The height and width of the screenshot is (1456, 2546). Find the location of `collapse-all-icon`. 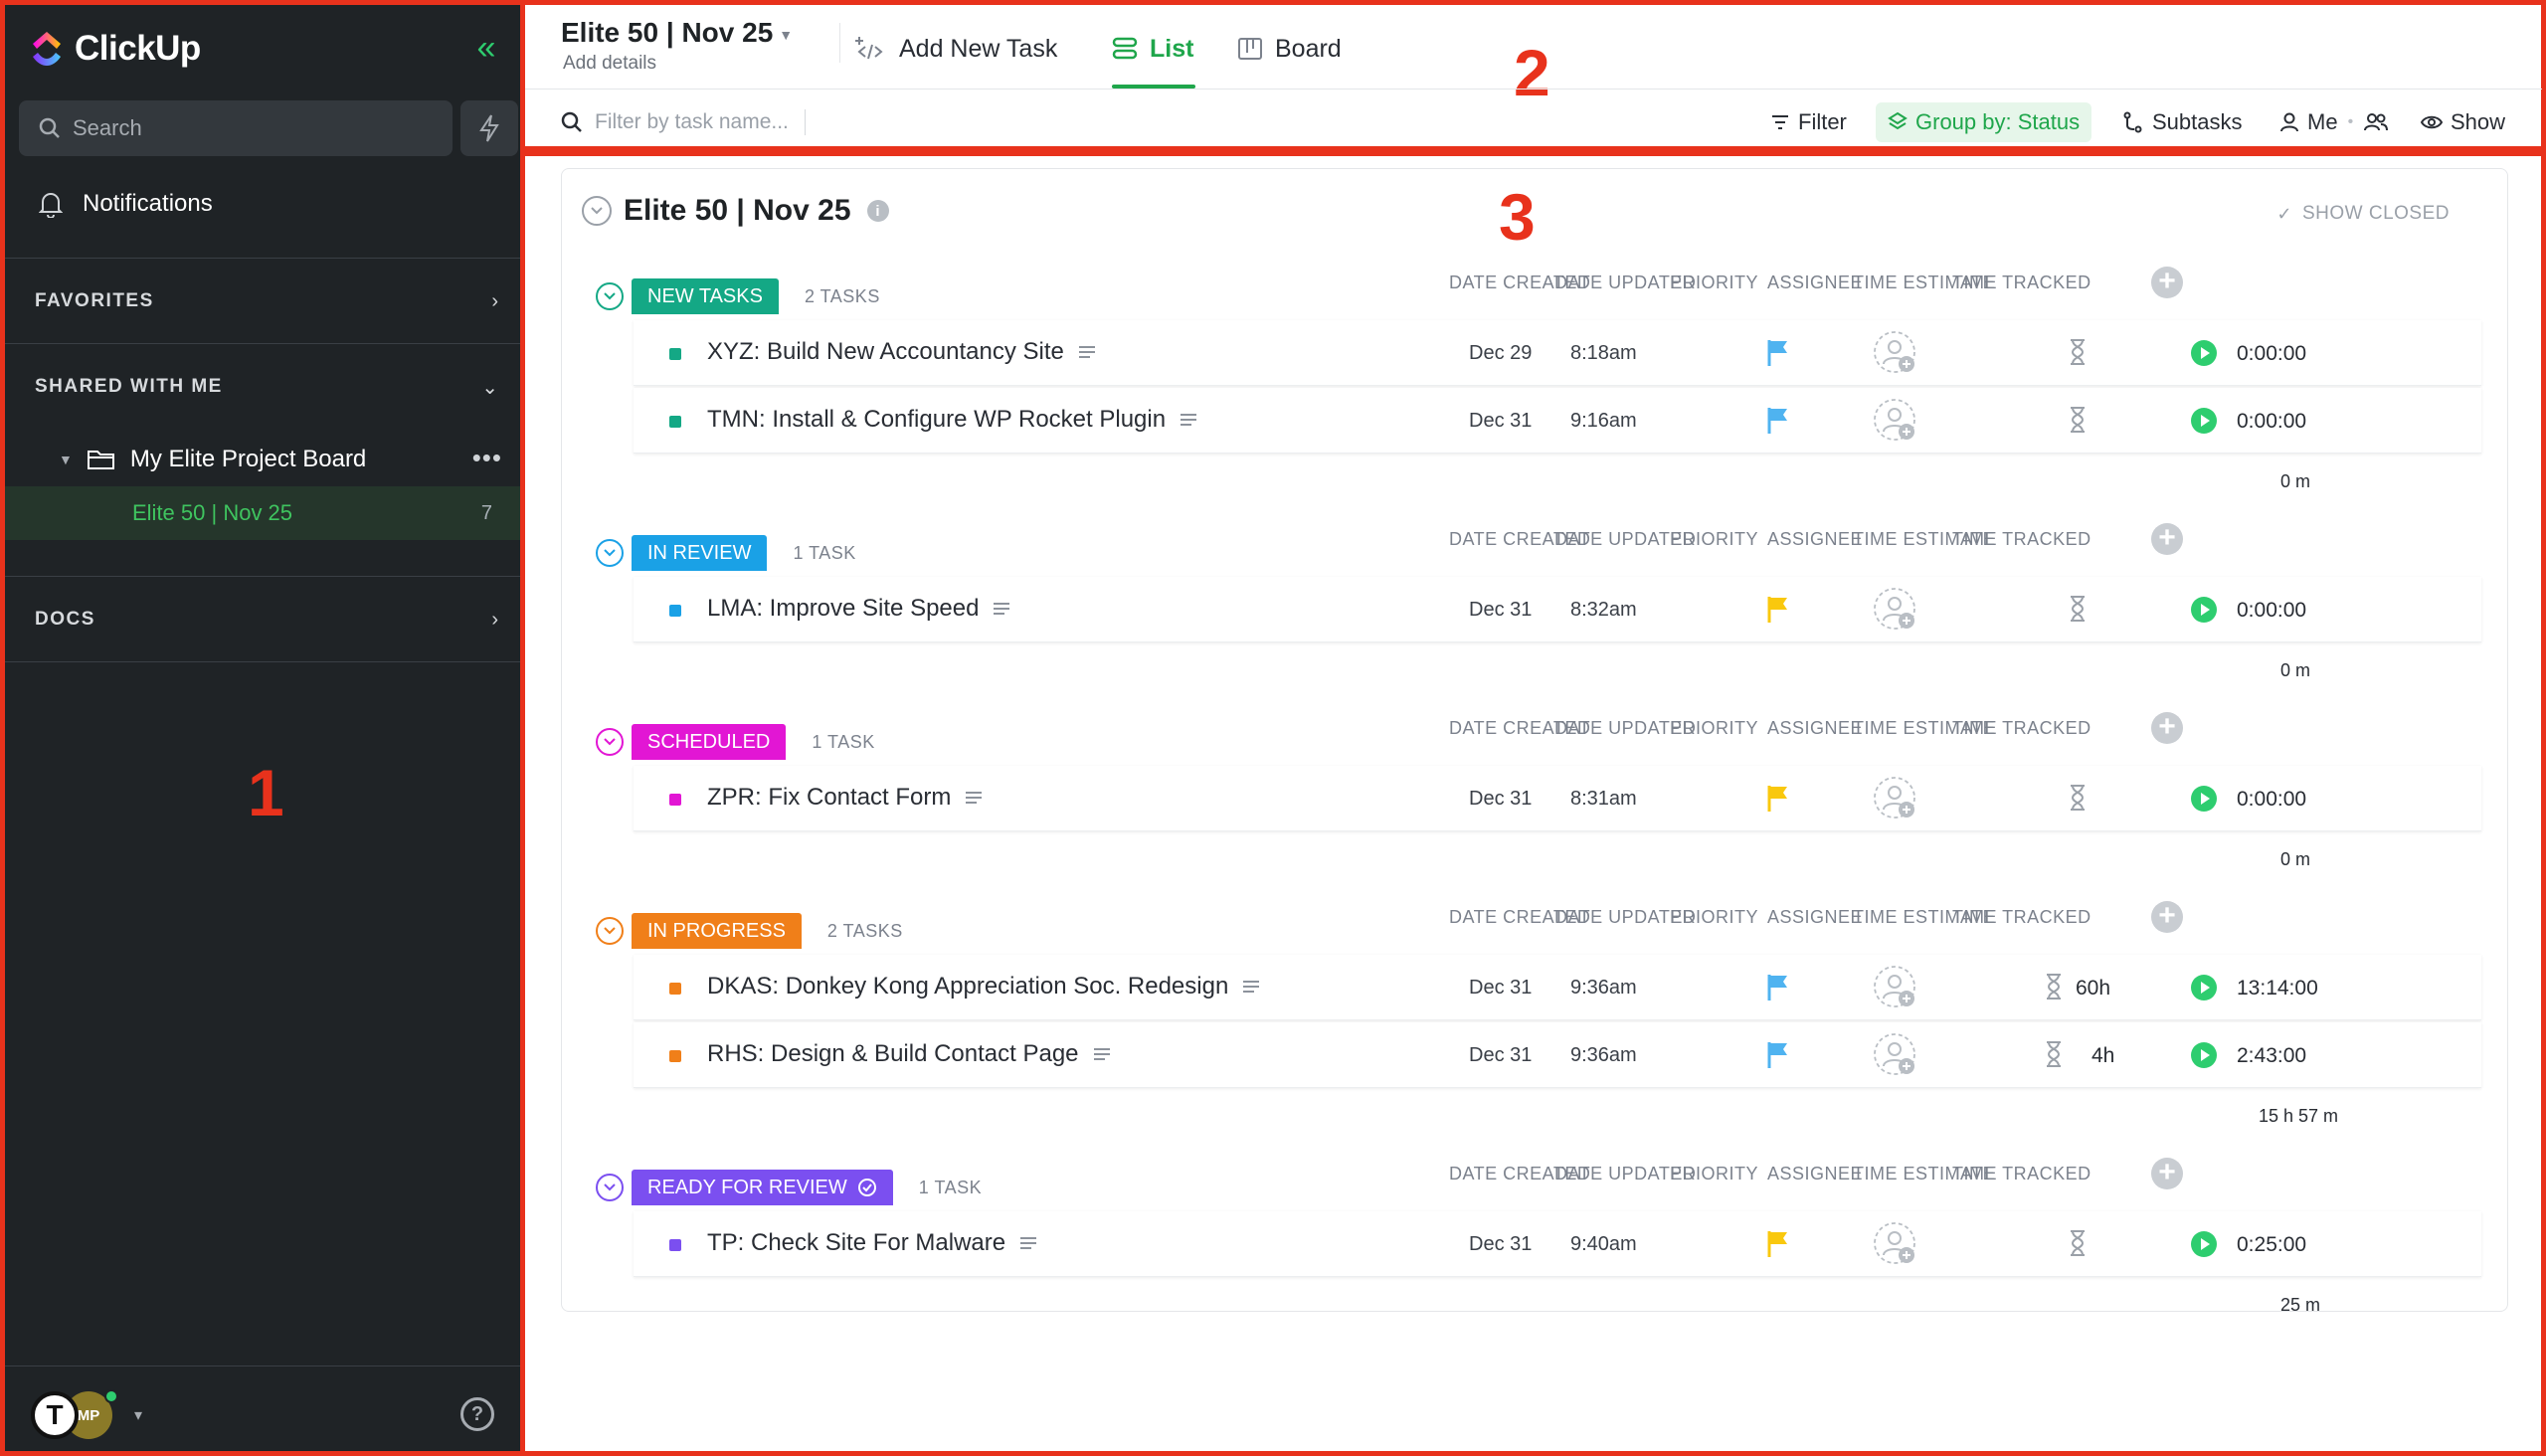

collapse-all-icon is located at coordinates (597, 211).